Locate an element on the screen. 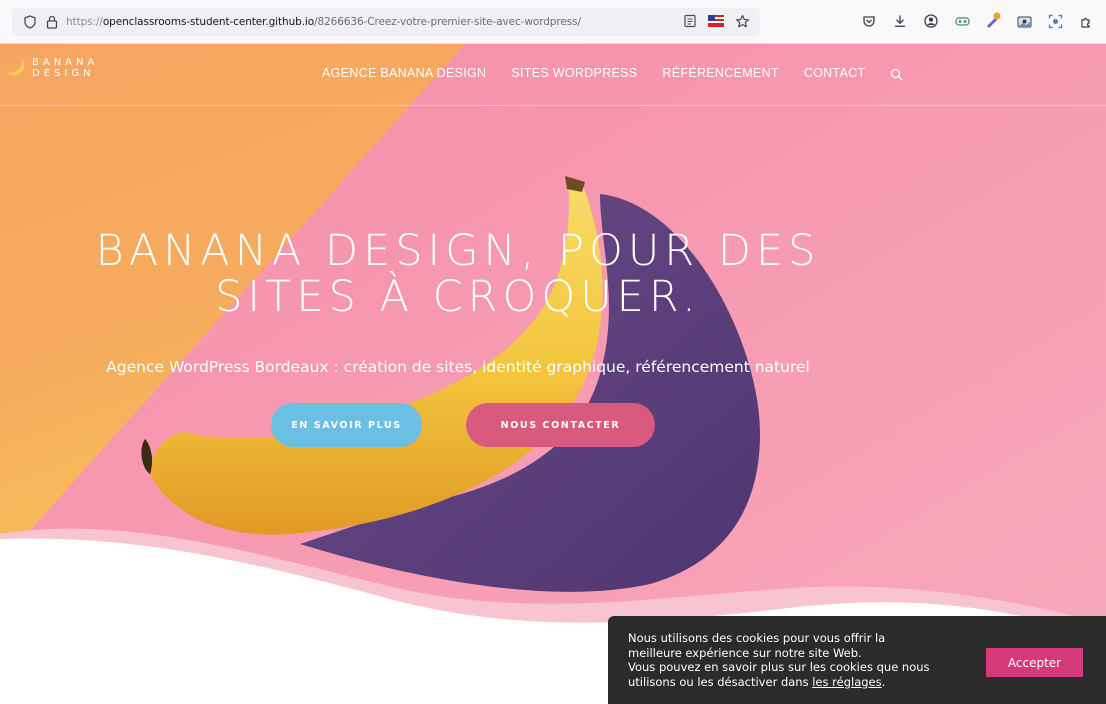 The image size is (1106, 704). reader-icon is located at coordinates (690, 21).